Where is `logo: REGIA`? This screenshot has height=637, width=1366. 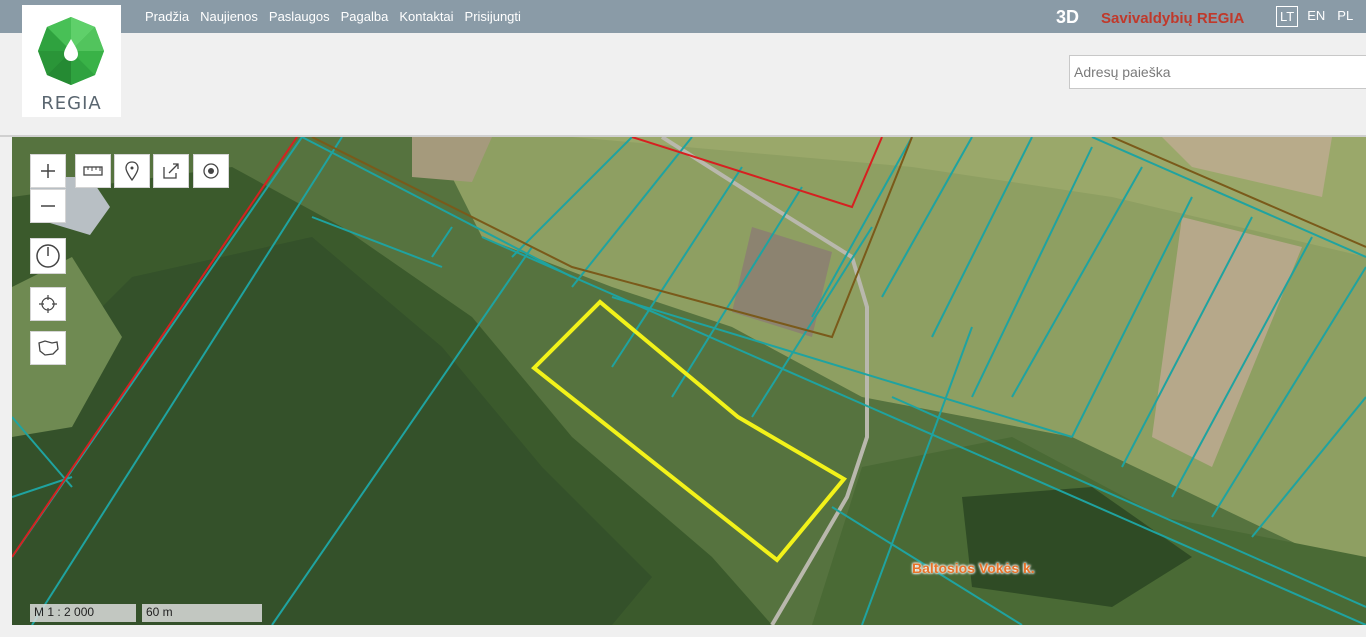
logo: REGIA is located at coordinates (71, 61).